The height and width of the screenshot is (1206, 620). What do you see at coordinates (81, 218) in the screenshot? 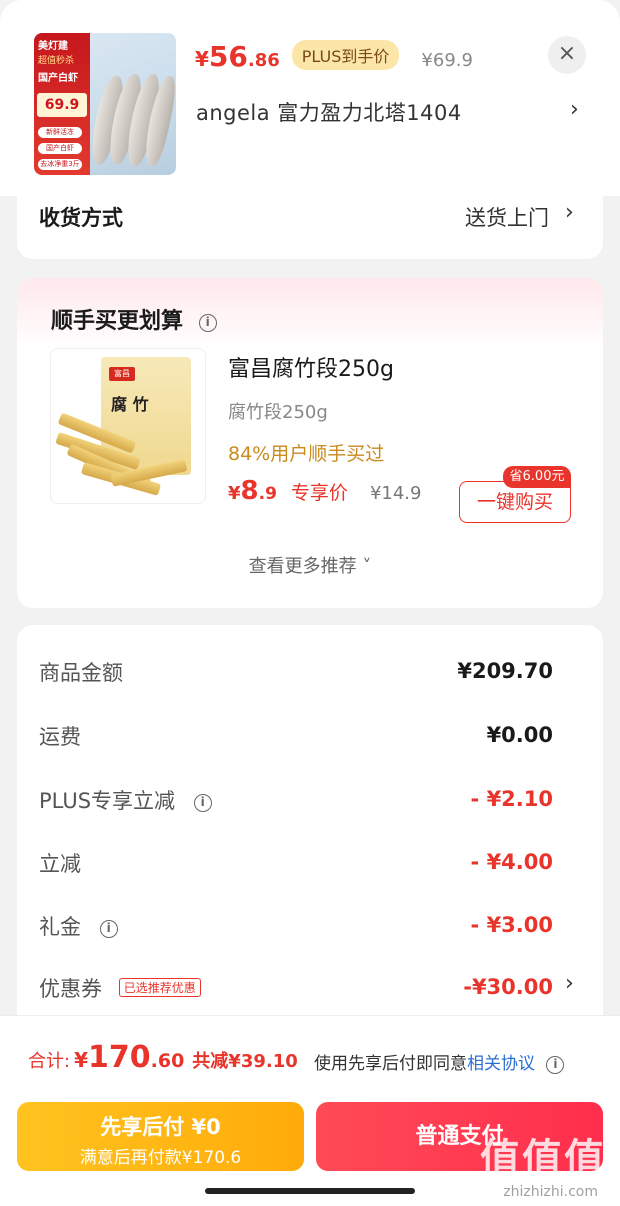
I see `delivery-method-label: 收货方式` at bounding box center [81, 218].